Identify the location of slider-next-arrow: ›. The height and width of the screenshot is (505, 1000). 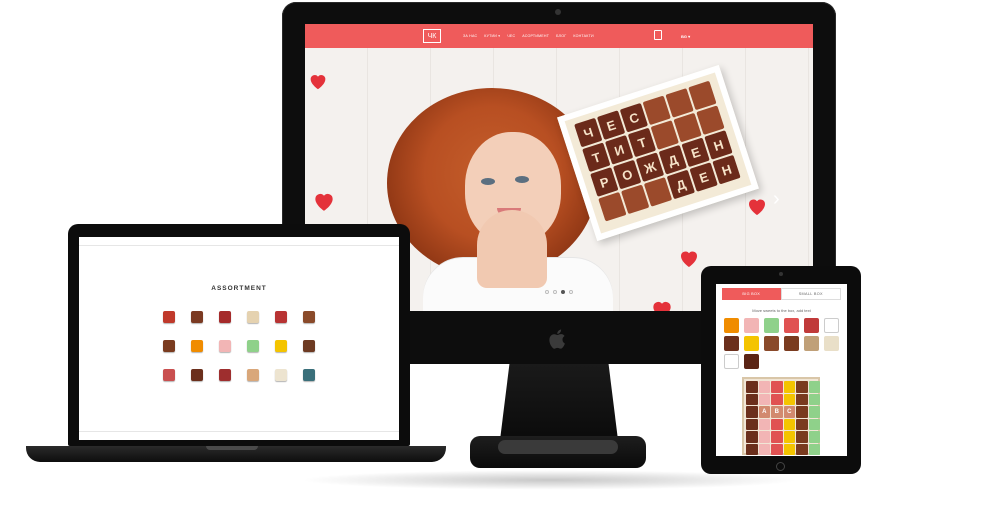
(776, 199).